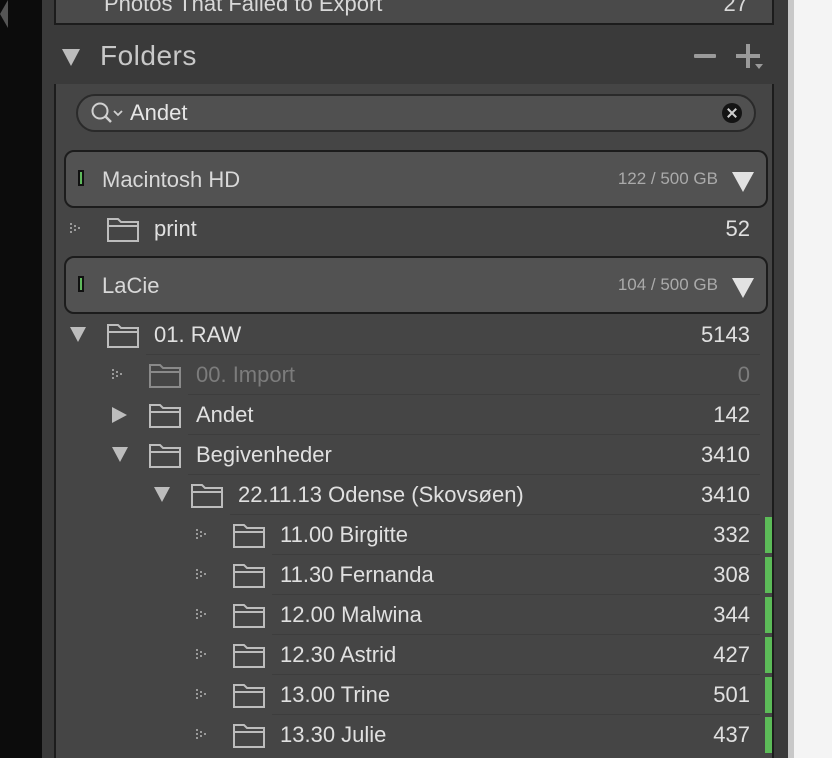 The height and width of the screenshot is (758, 832). What do you see at coordinates (731, 574) in the screenshot?
I see `folder-count: 308` at bounding box center [731, 574].